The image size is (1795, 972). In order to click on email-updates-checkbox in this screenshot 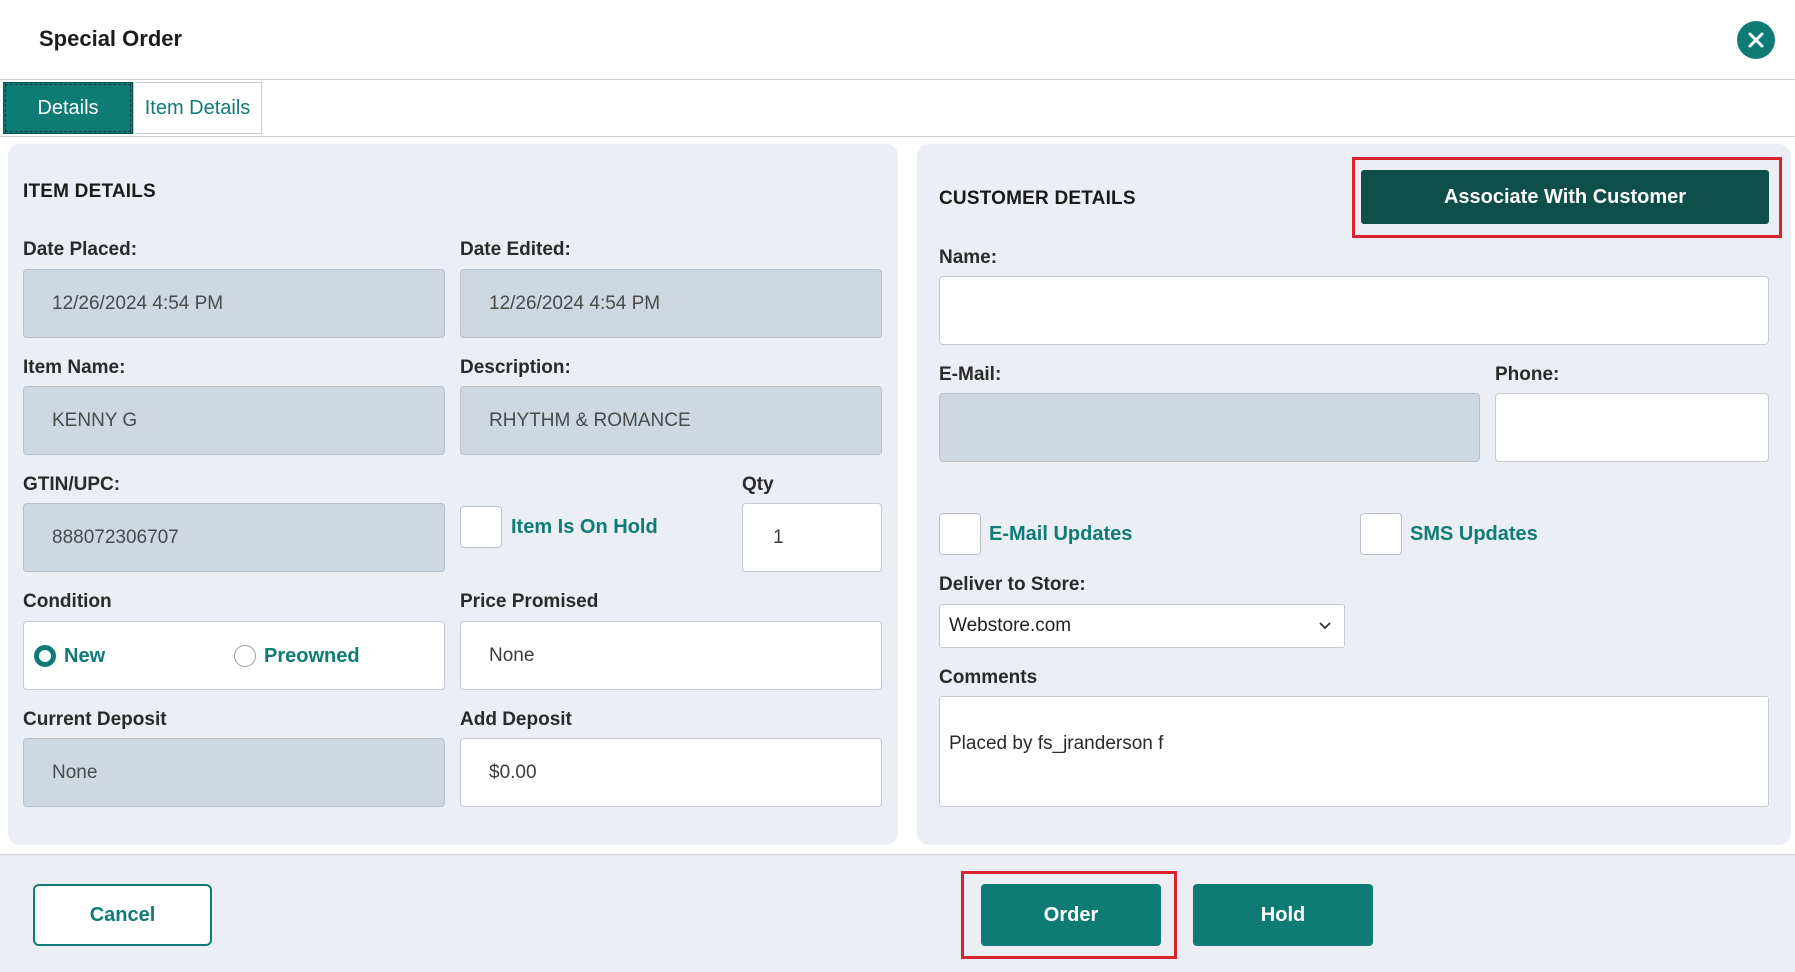, I will do `click(960, 534)`.